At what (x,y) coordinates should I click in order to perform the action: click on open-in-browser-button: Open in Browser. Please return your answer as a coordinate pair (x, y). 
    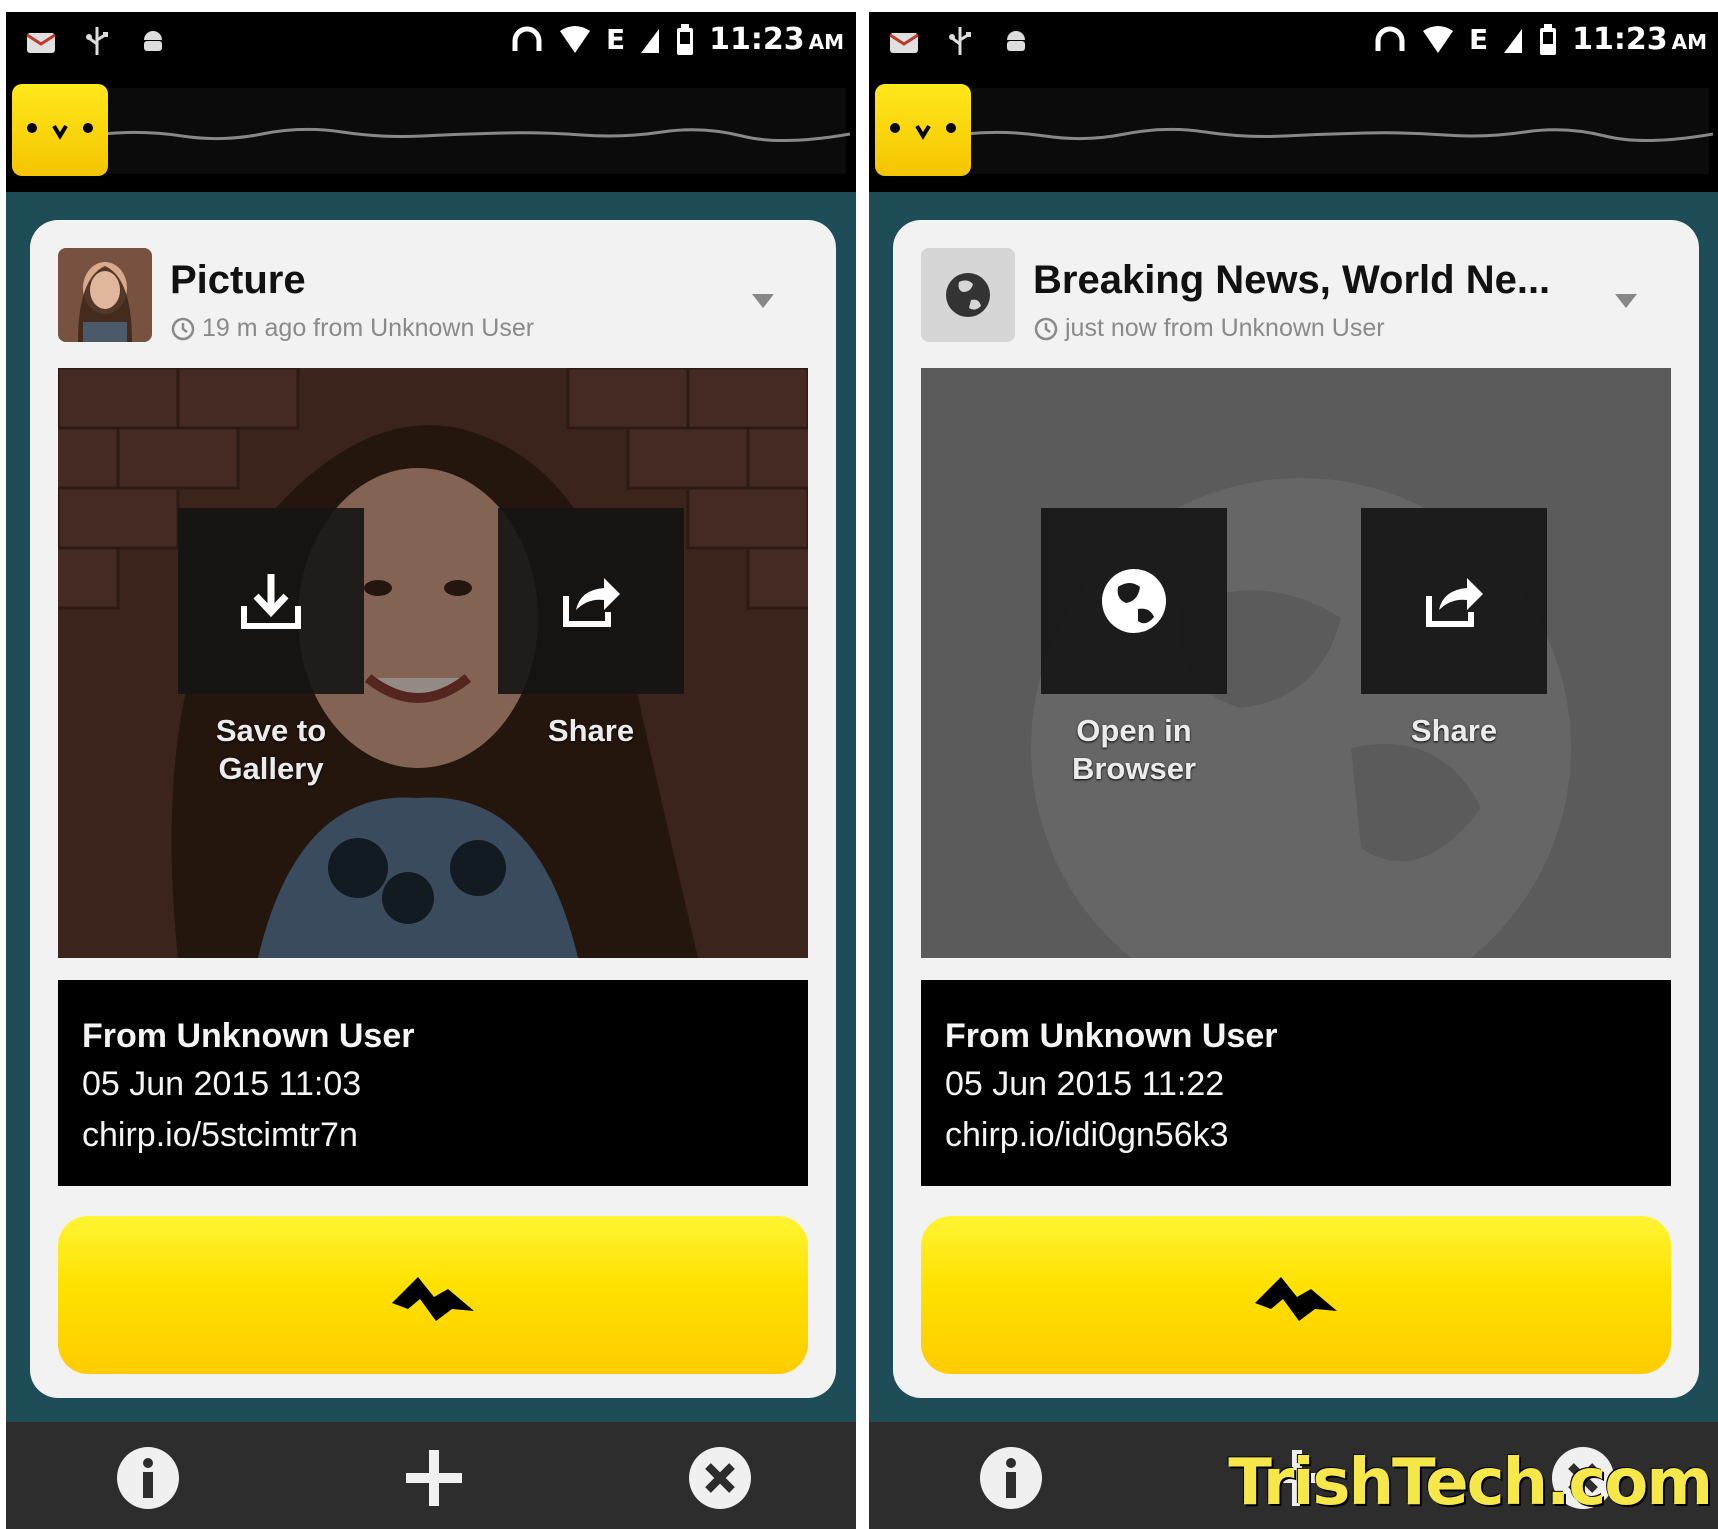
    Looking at the image, I should click on (1134, 648).